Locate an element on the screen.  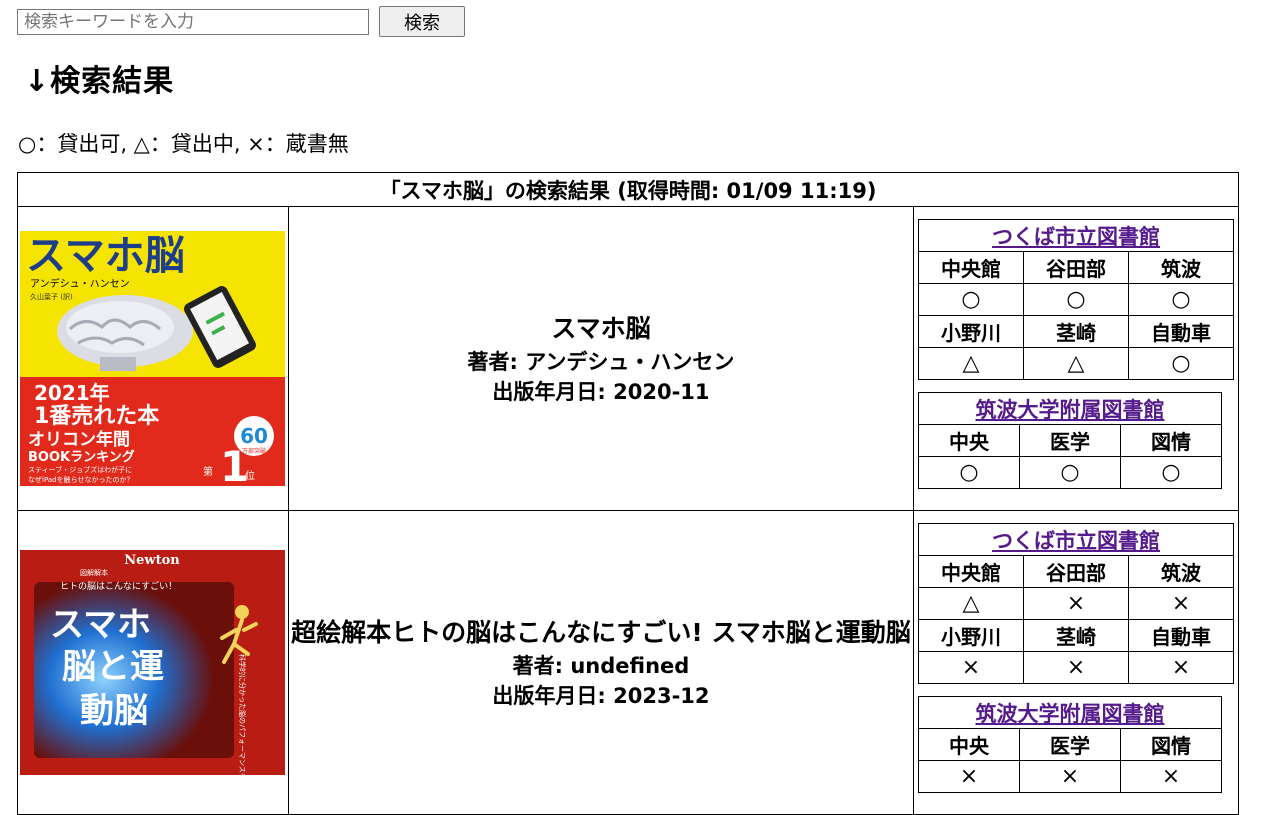
cover-translator: 久山葉子 (訳) is located at coordinates (51, 296).